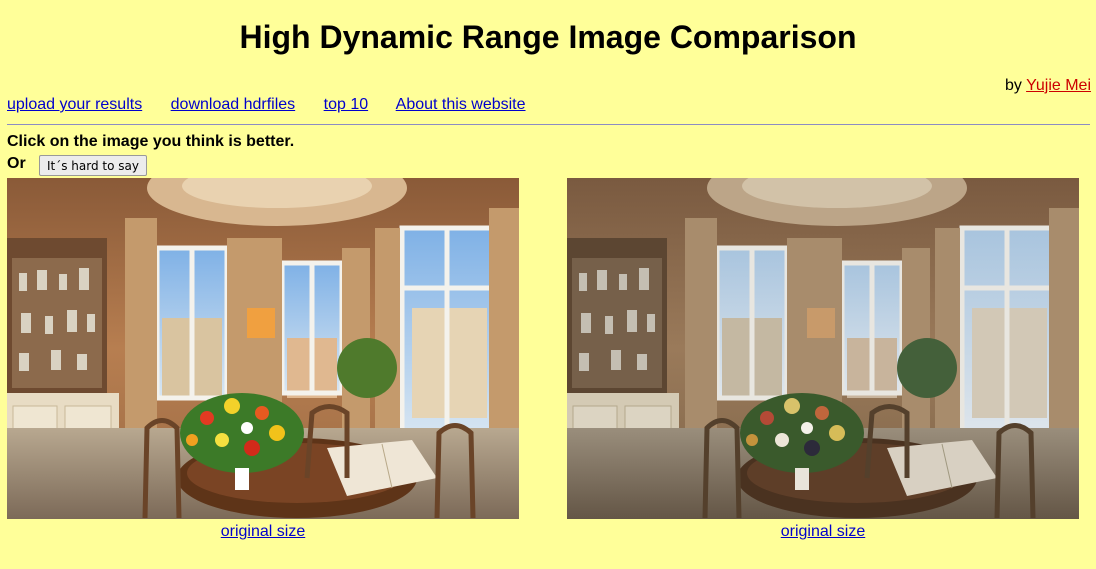 The height and width of the screenshot is (569, 1096). I want to click on upload-results-link: upload your results, so click(74, 104).